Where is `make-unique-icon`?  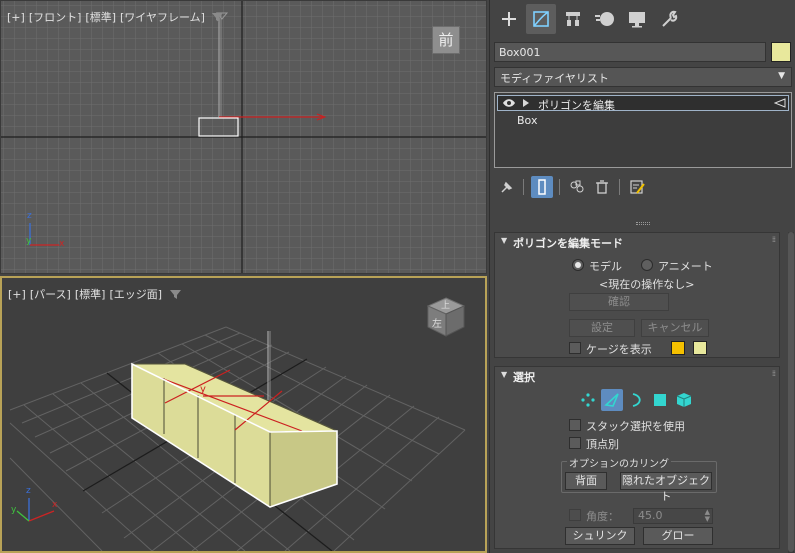 make-unique-icon is located at coordinates (577, 186).